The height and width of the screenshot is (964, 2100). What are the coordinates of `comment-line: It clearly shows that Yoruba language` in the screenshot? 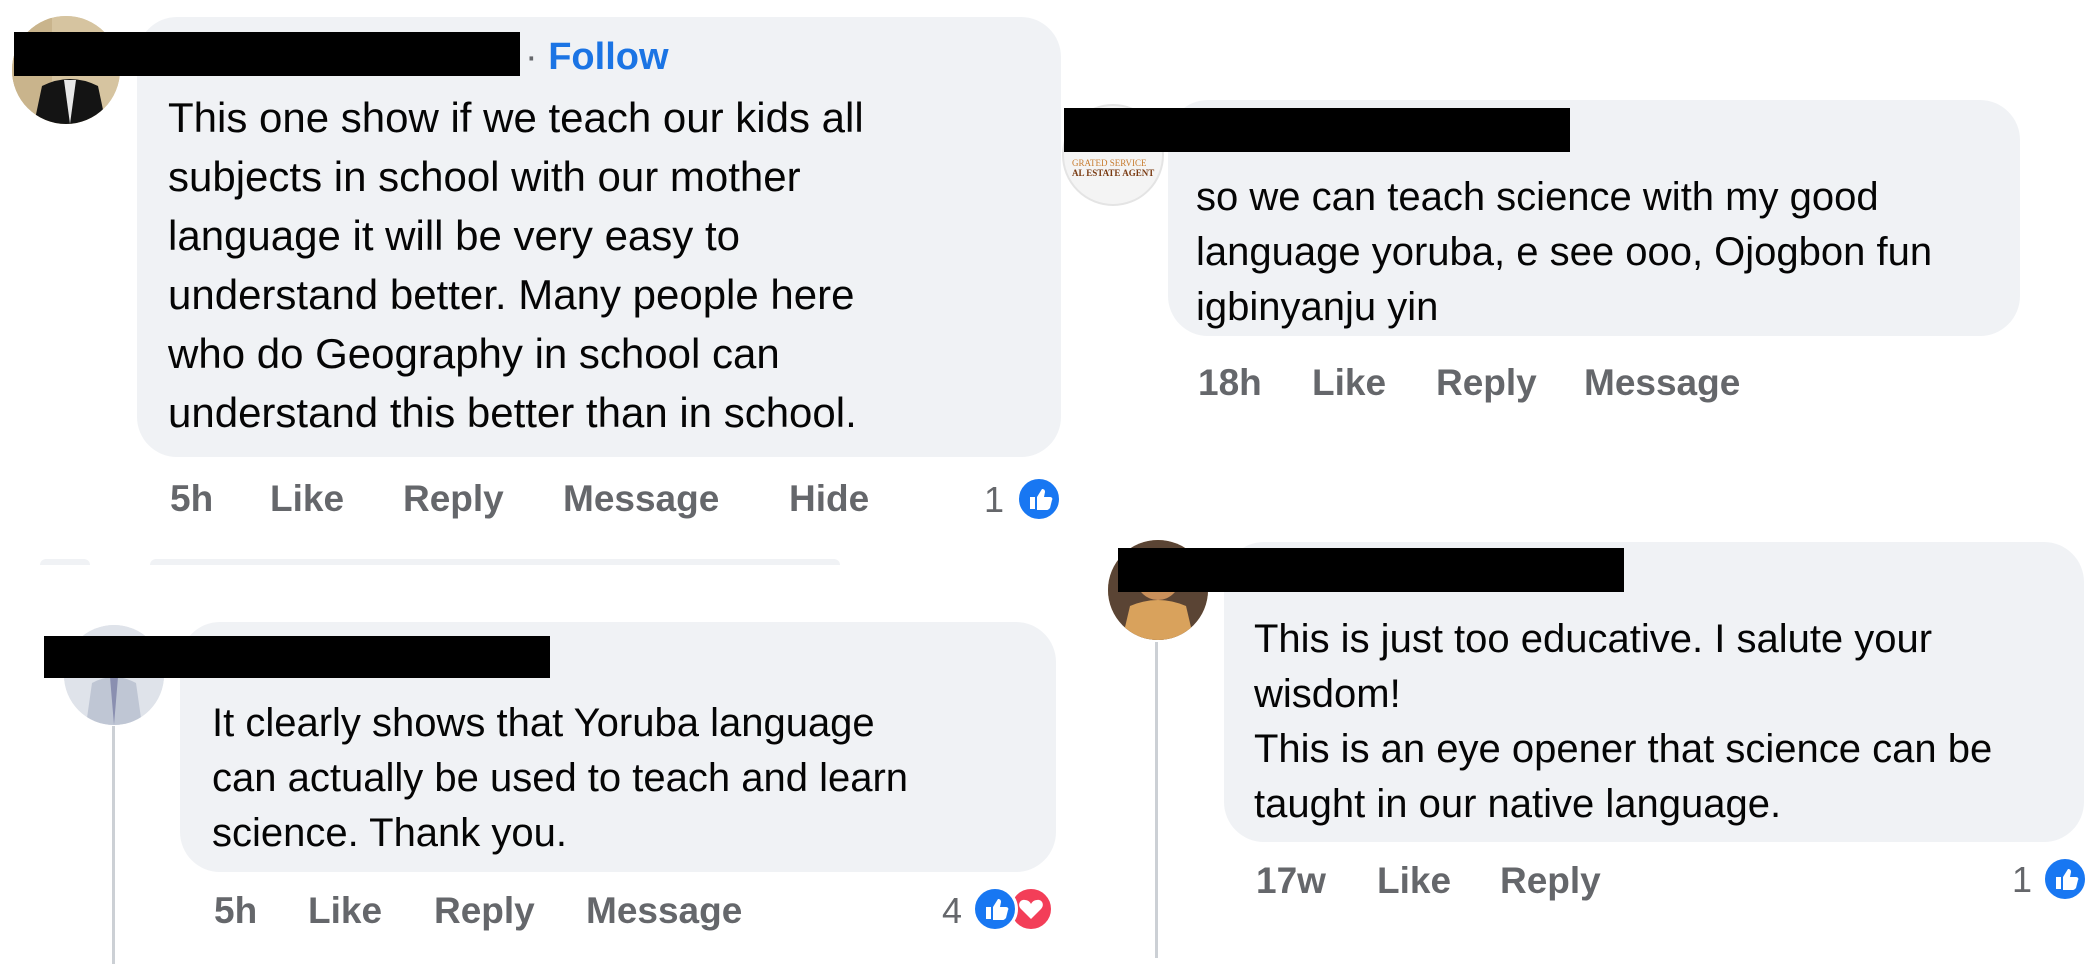 It's located at (543, 723).